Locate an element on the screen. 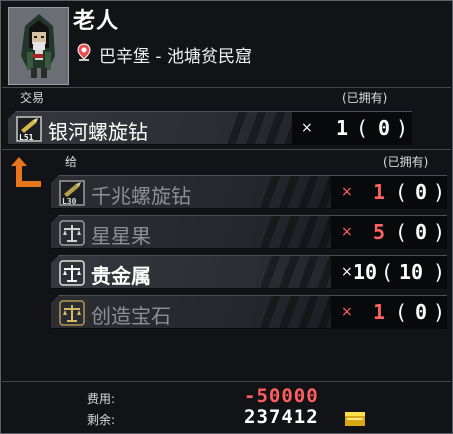 The width and height of the screenshot is (453, 434). tier-label: L51 is located at coordinates (26, 137).